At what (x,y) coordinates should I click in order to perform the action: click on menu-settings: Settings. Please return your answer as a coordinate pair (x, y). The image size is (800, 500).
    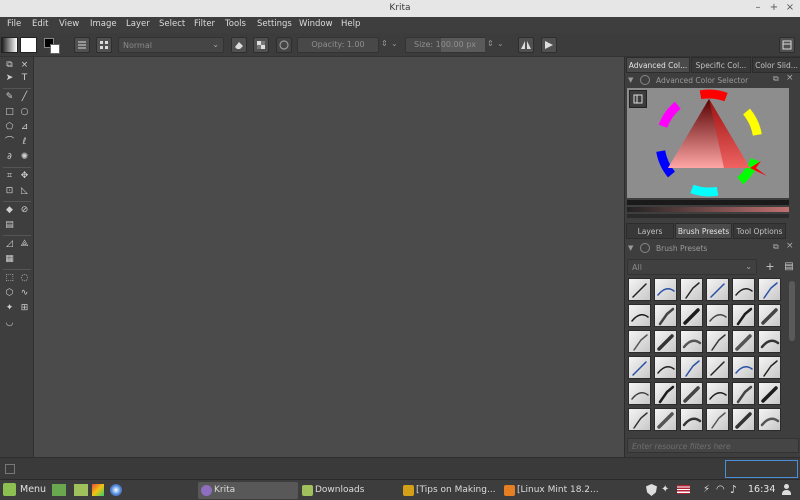
    Looking at the image, I should click on (274, 24).